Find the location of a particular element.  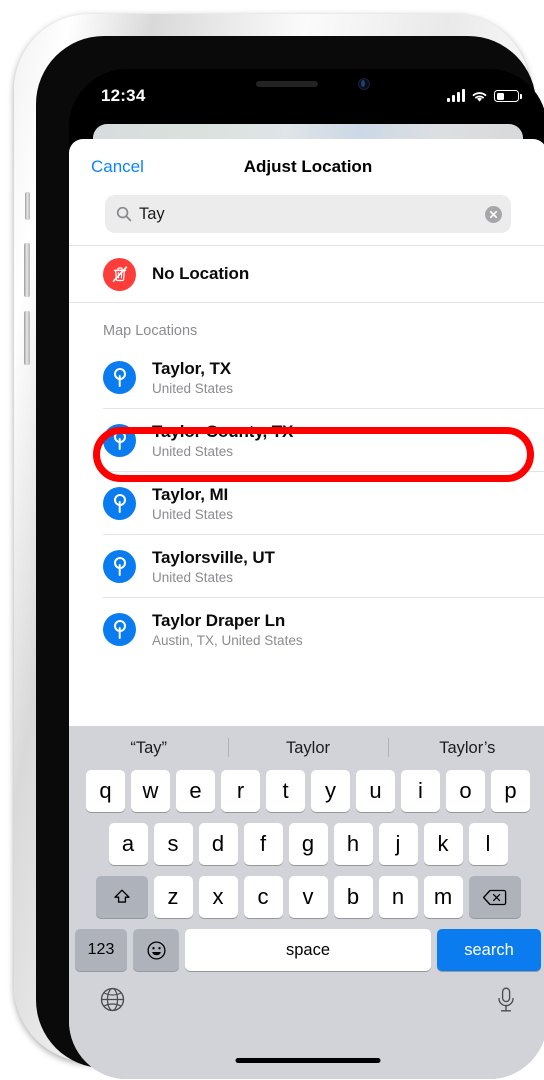

emoji-smiley-icon is located at coordinates (156, 950).